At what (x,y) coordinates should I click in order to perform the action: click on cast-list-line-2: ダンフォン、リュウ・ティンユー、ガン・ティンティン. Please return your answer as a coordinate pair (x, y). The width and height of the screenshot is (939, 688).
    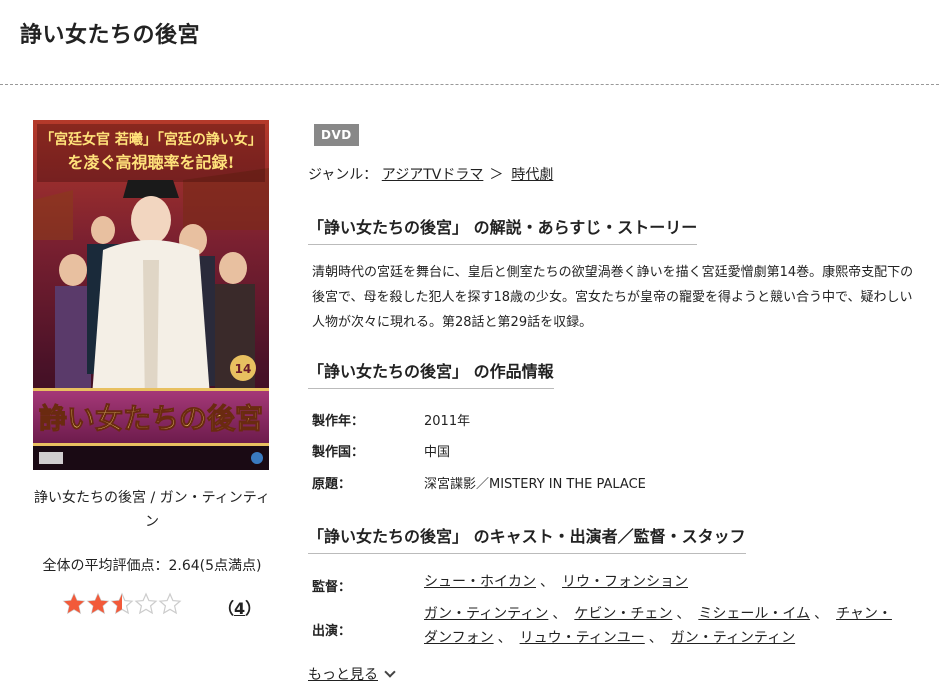
    Looking at the image, I should click on (610, 638).